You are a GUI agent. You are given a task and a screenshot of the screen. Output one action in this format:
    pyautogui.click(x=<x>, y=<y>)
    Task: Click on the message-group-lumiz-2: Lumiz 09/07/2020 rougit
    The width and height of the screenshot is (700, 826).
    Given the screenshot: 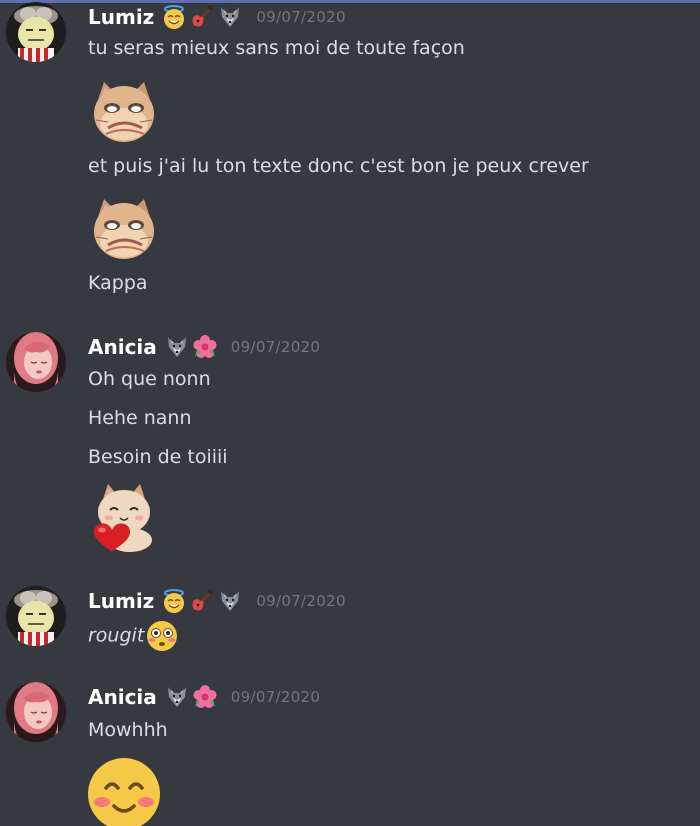 What is the action you would take?
    pyautogui.click(x=350, y=621)
    